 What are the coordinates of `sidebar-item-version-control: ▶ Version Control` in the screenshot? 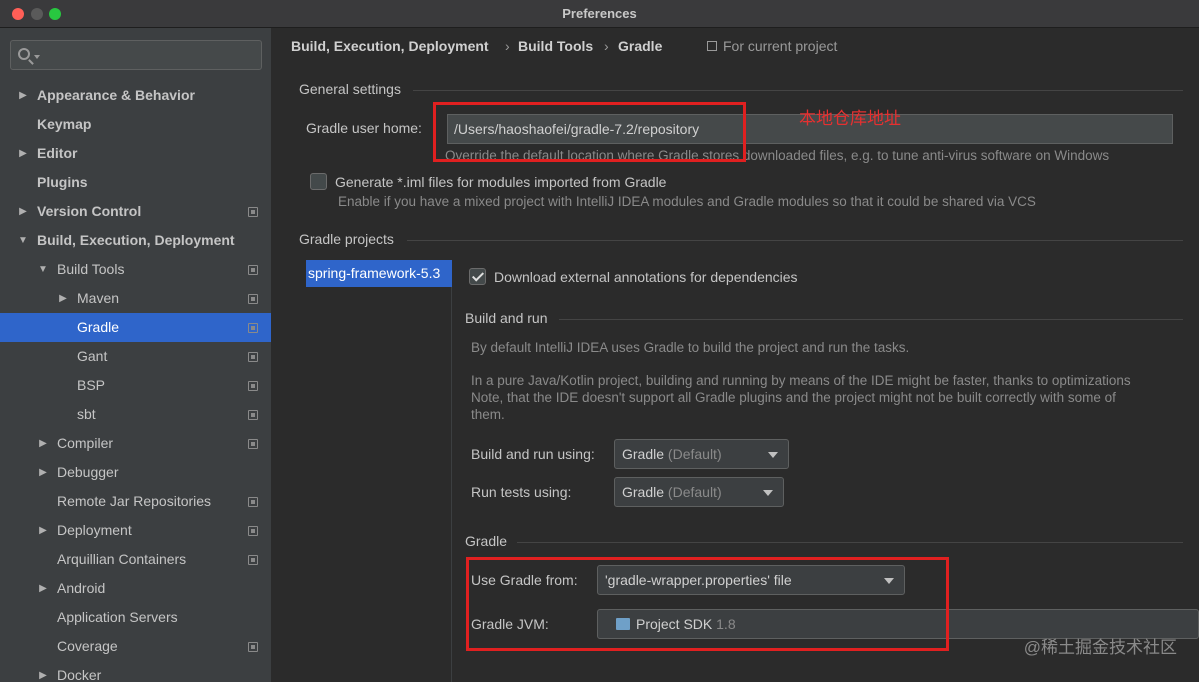 It's located at (135, 211).